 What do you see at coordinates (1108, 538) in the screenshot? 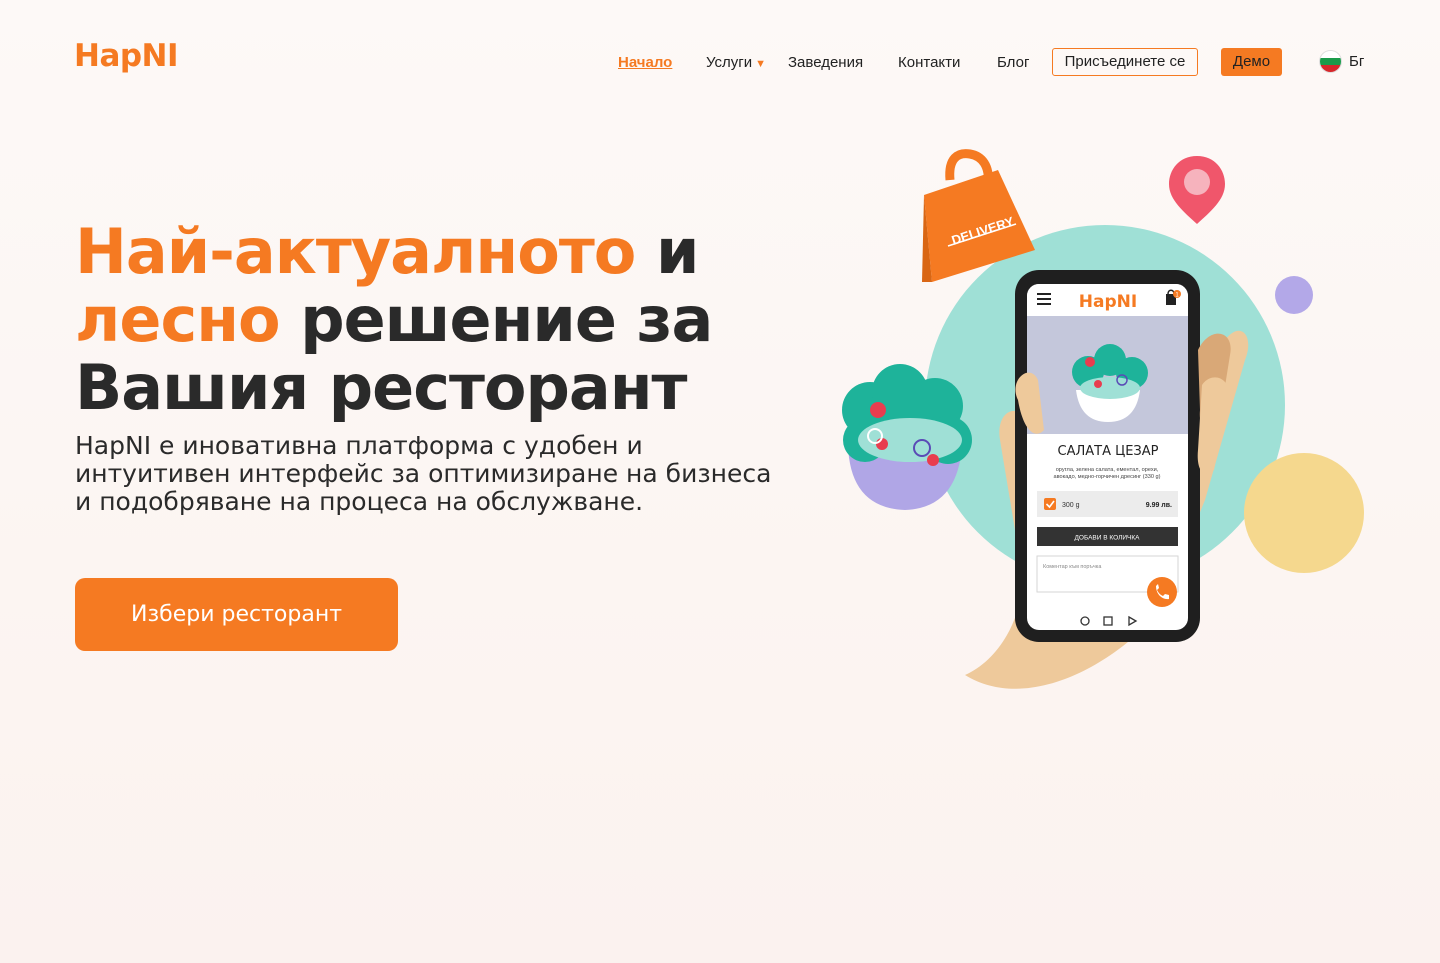
I see `add-to-cart-label: ДОБАВИ В КОЛИЧКА` at bounding box center [1108, 538].